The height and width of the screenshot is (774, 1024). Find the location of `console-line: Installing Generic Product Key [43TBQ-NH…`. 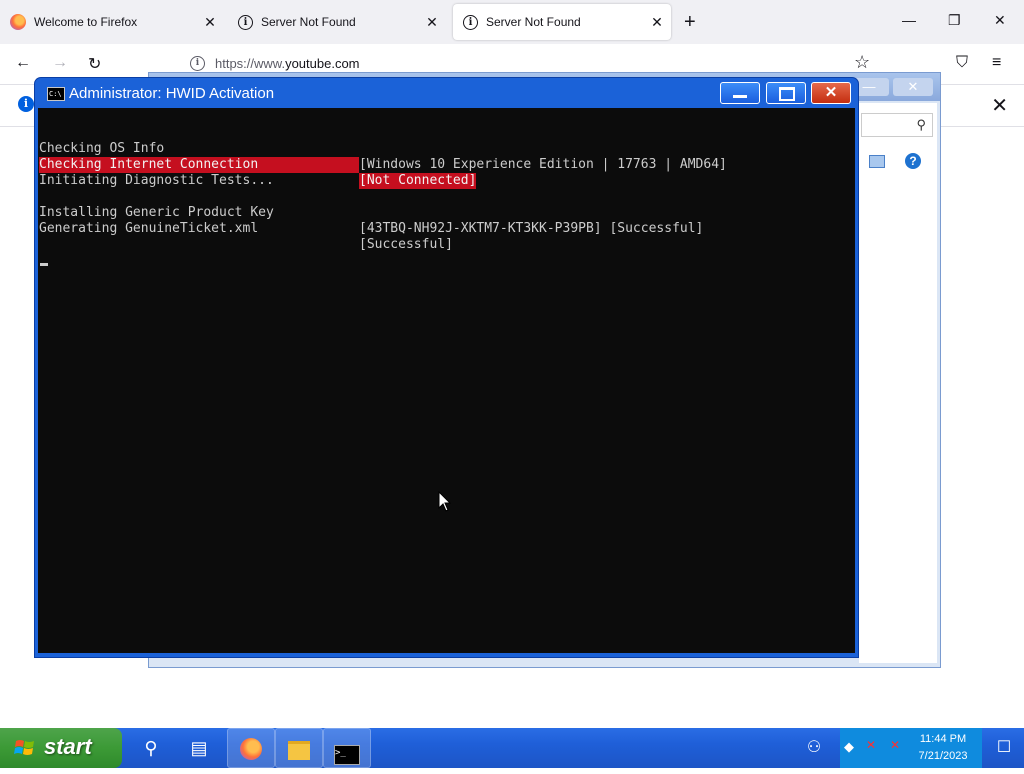

console-line: Installing Generic Product Key [43TBQ-NH… is located at coordinates (371, 212).